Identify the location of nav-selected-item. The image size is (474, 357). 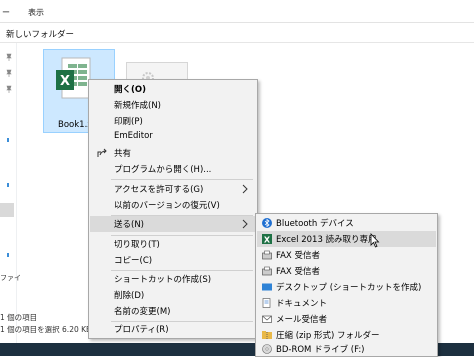
(7, 210).